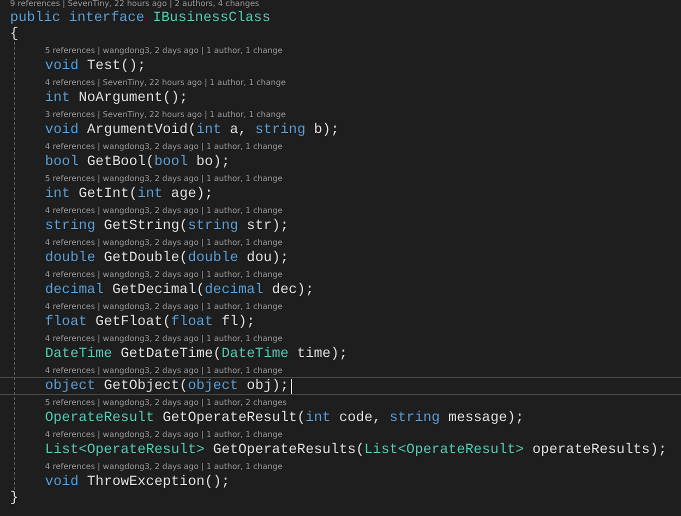 This screenshot has height=516, width=681. I want to click on code-line: void ThrowException();, so click(137, 482).